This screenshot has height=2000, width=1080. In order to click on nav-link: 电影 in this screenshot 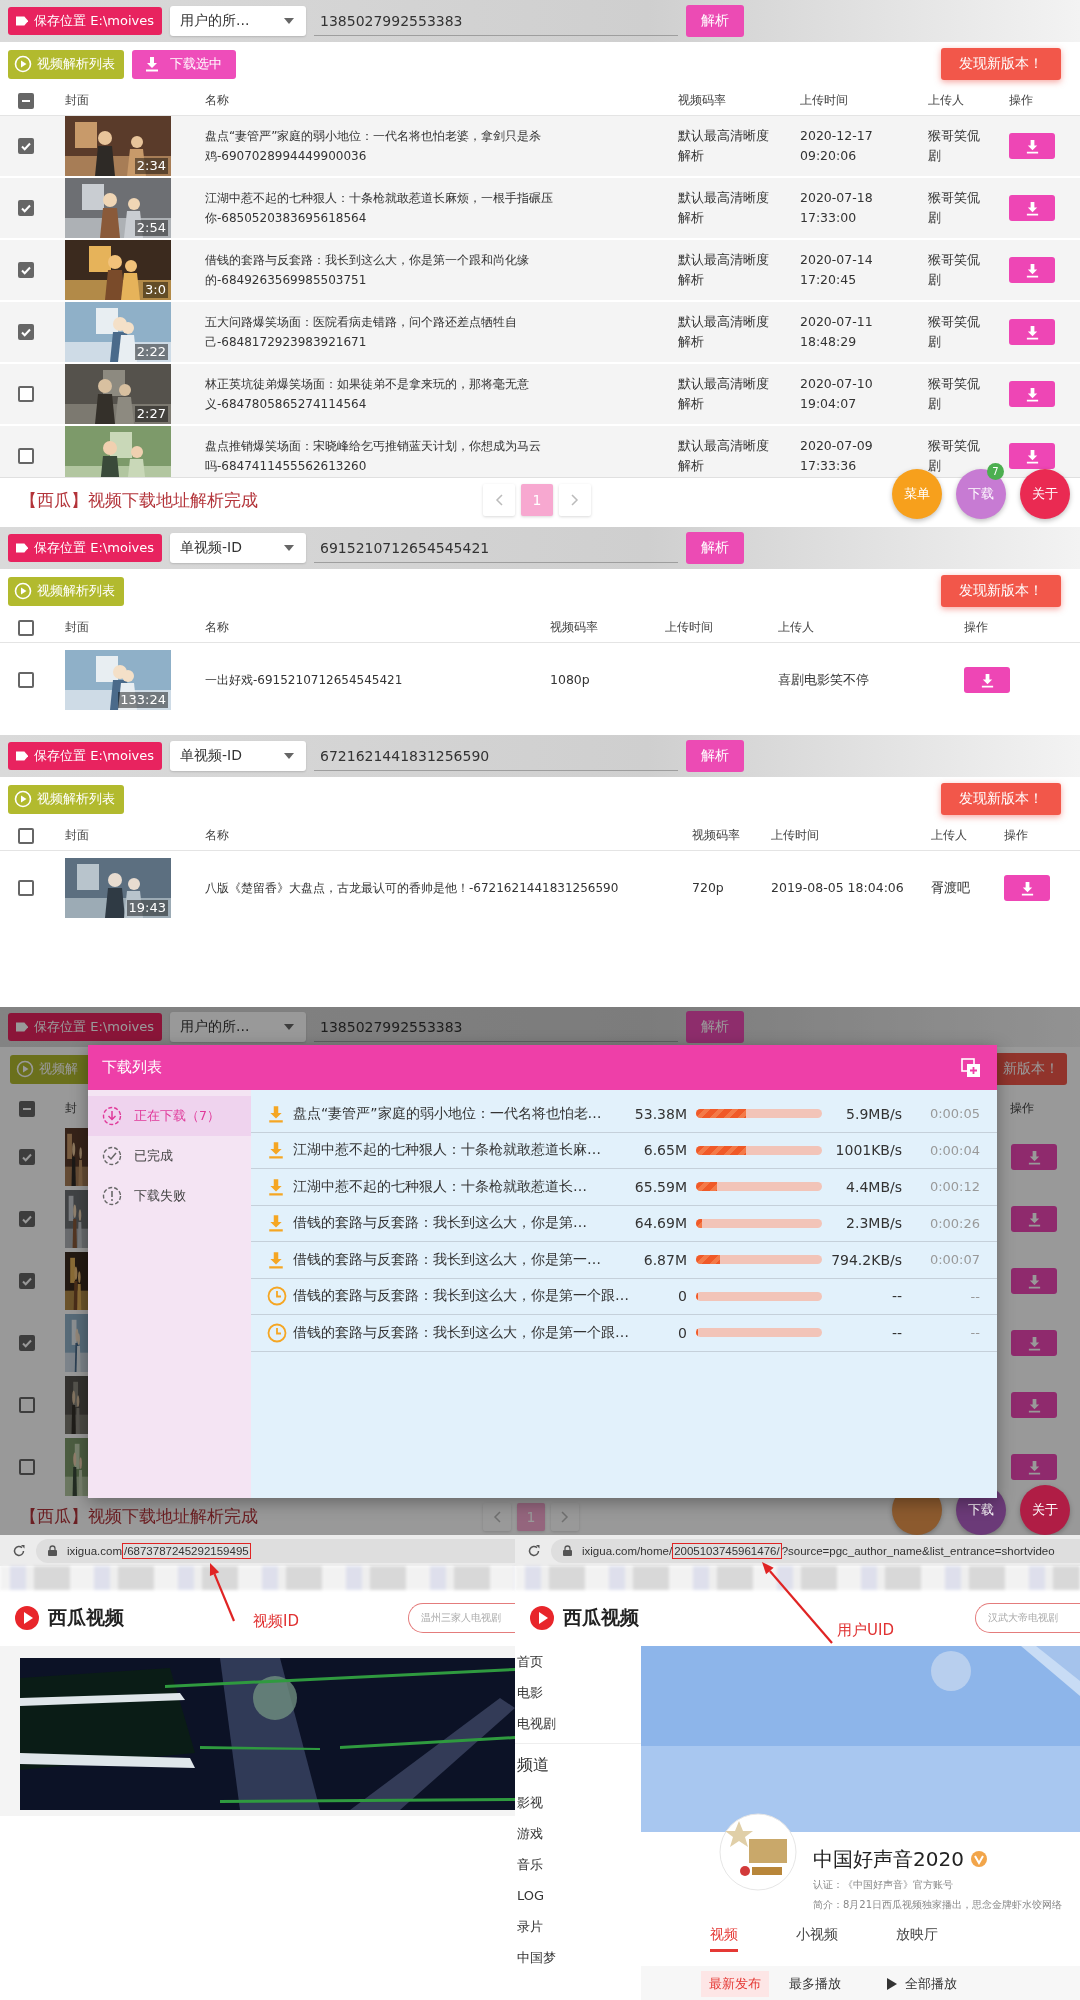, I will do `click(578, 1692)`.